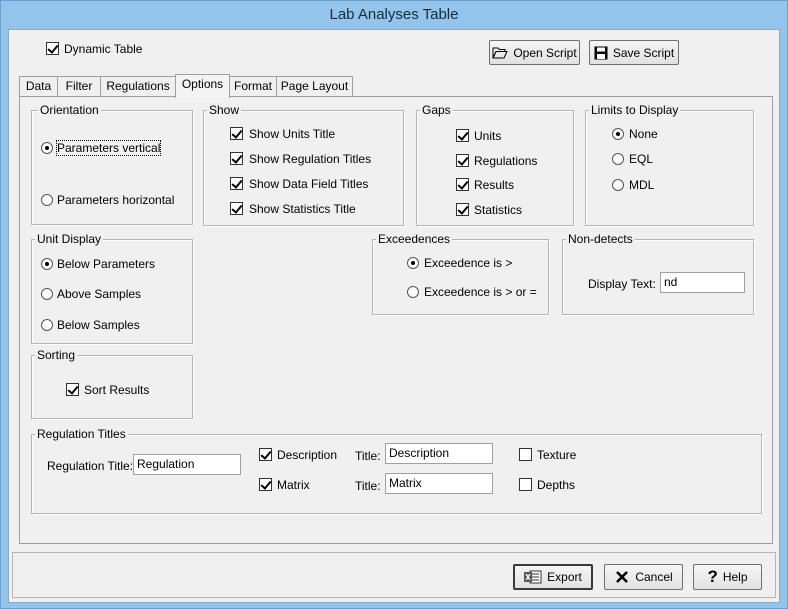  I want to click on above-samples-label: Above Samples, so click(99, 294).